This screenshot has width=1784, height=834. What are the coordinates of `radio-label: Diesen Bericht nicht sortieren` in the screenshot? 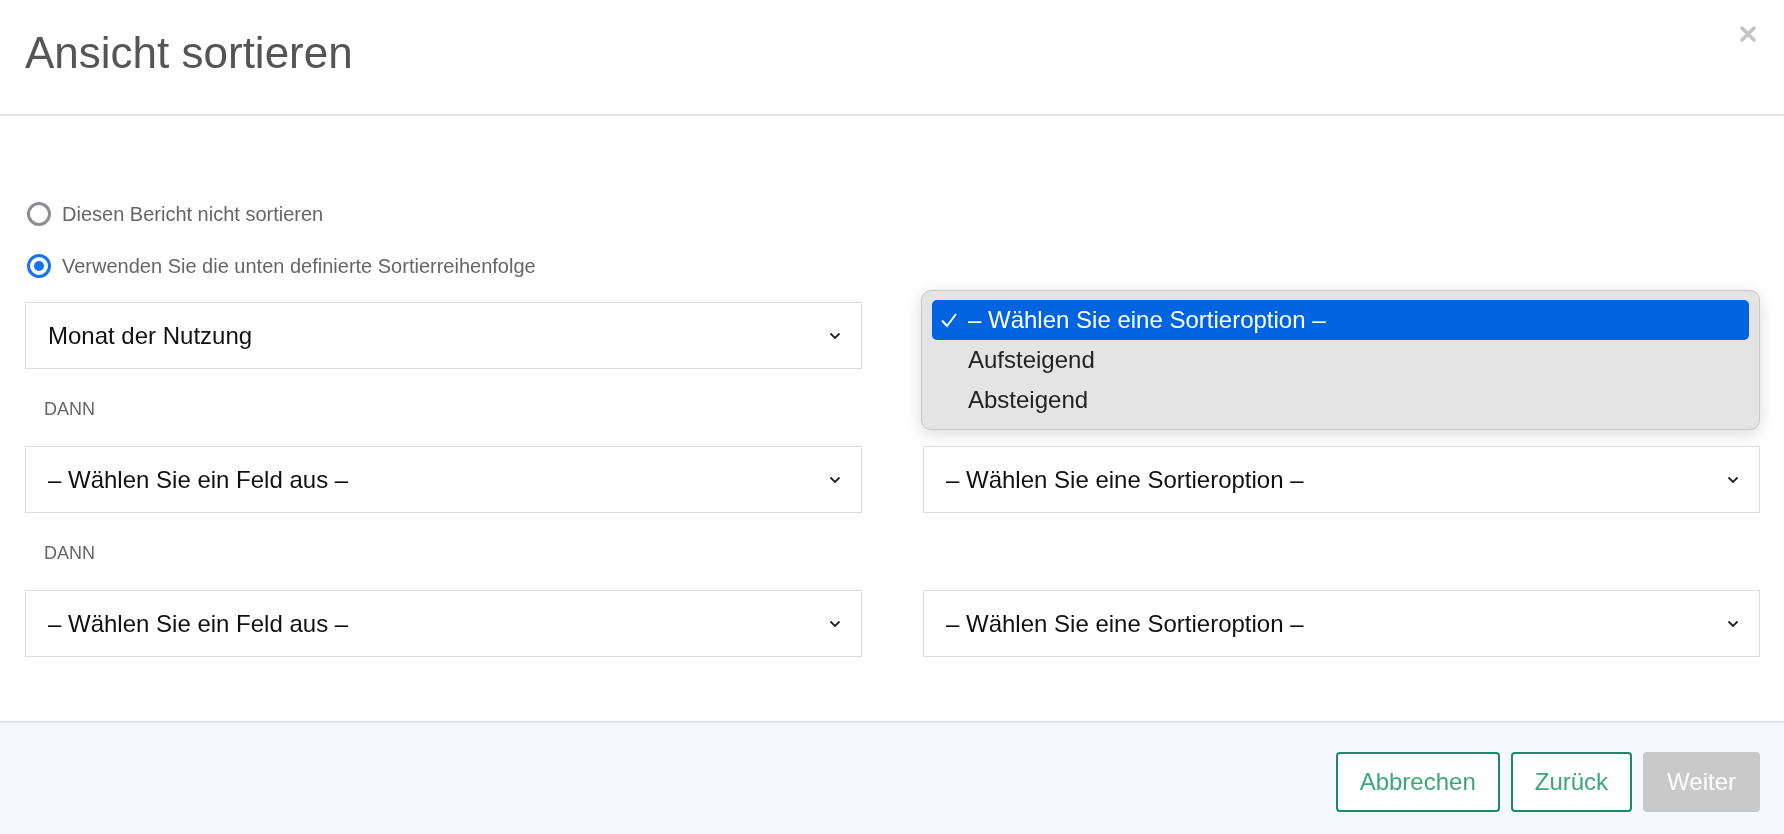 It's located at (193, 214).